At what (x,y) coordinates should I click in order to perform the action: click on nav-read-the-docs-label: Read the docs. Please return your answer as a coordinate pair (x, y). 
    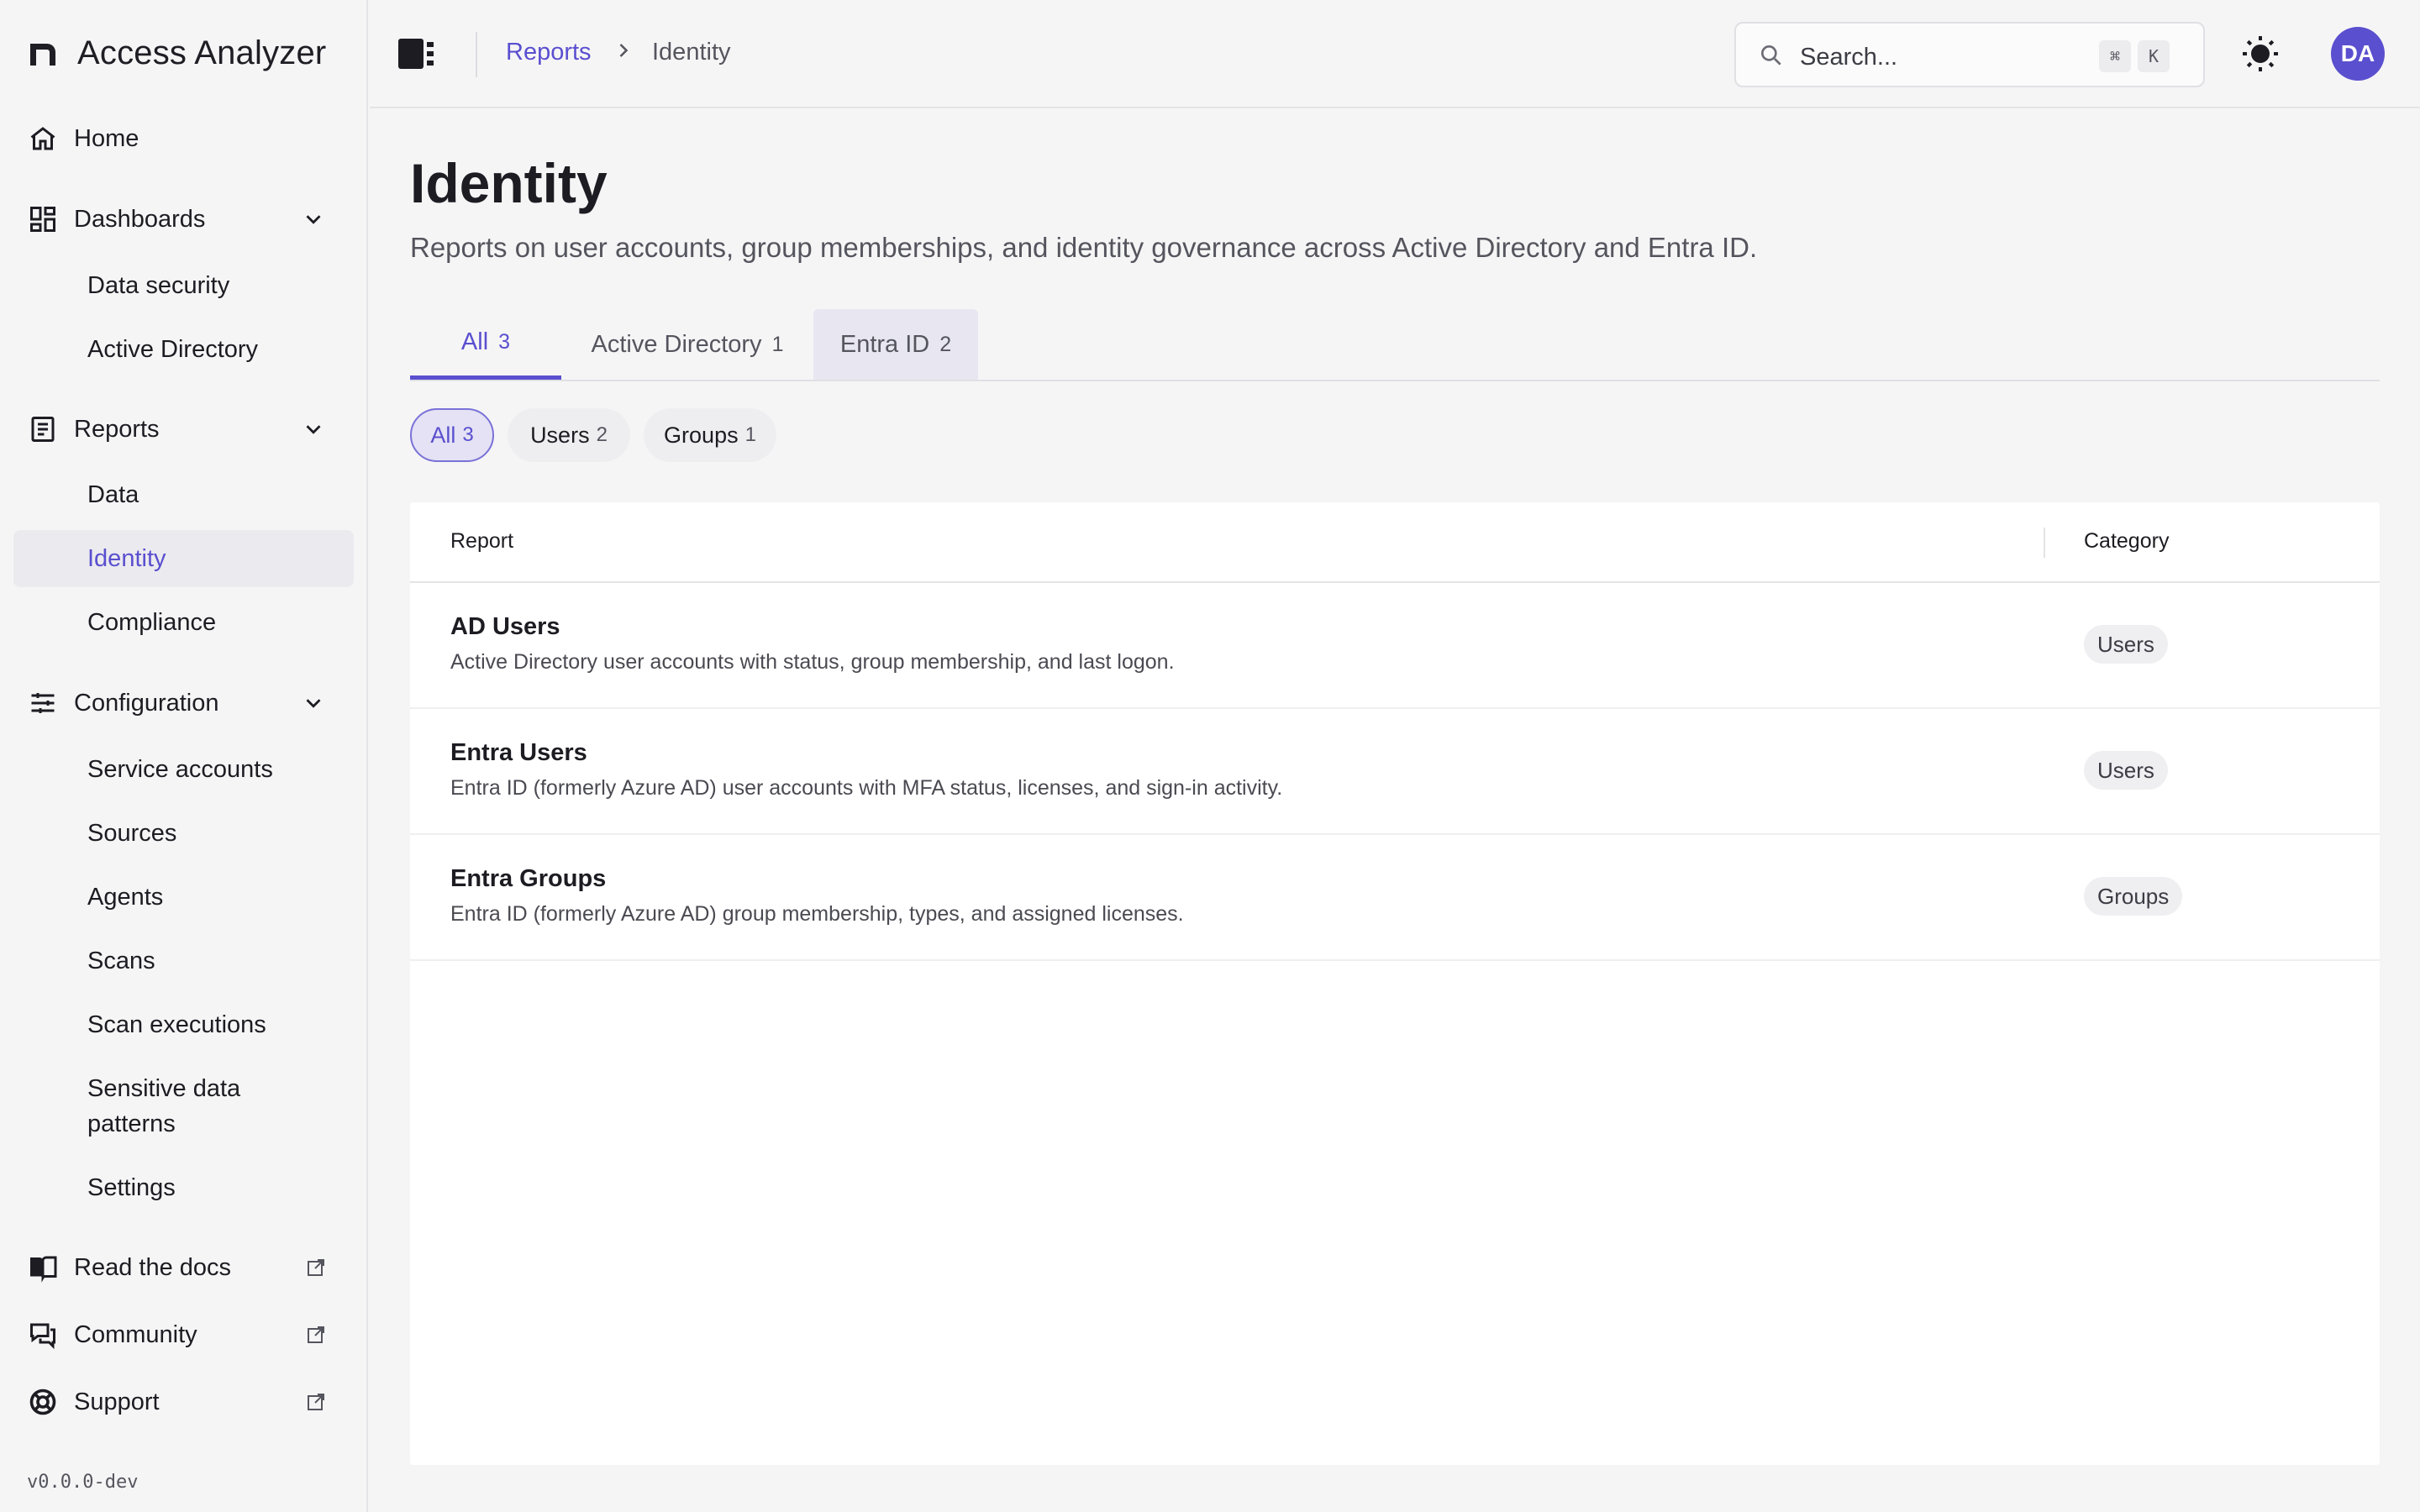
    Looking at the image, I should click on (153, 1267).